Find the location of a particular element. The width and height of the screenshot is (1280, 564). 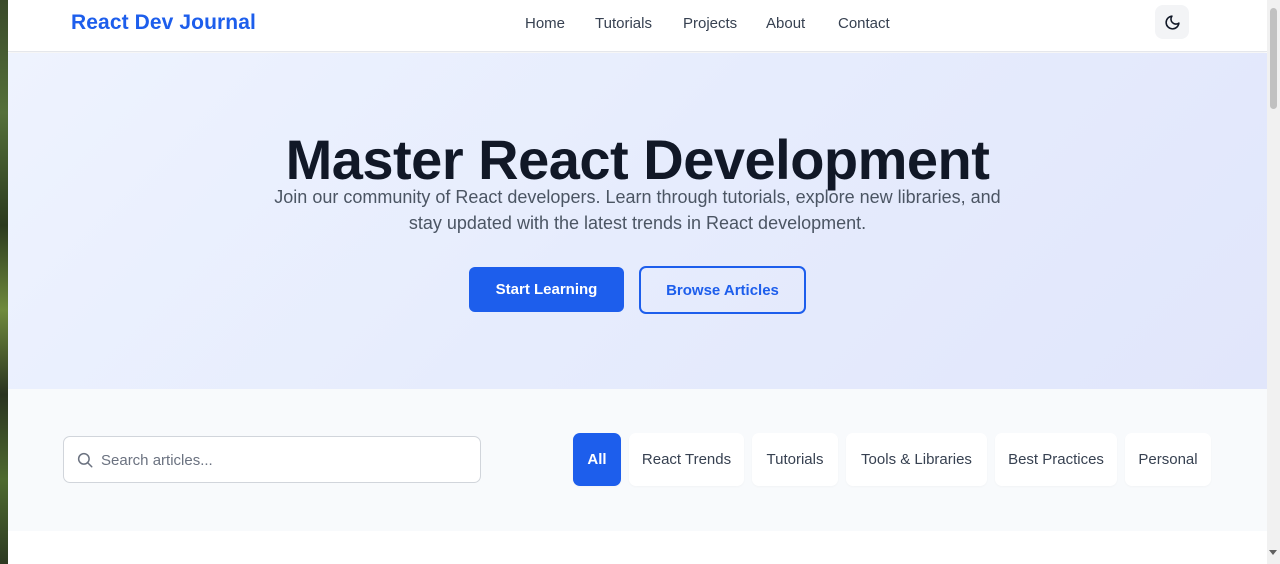

hero-title: Master React Development is located at coordinates (637, 159).